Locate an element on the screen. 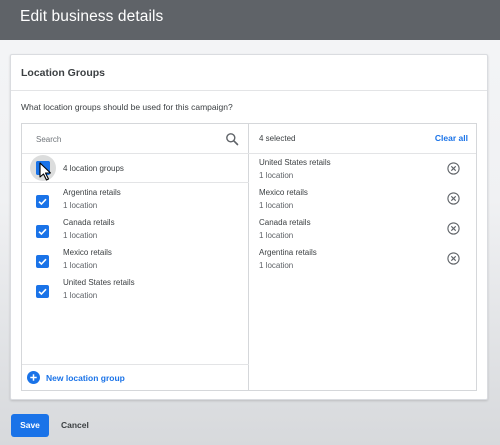 The image size is (500, 445). selected-item-name: Argentina retails is located at coordinates (288, 252).